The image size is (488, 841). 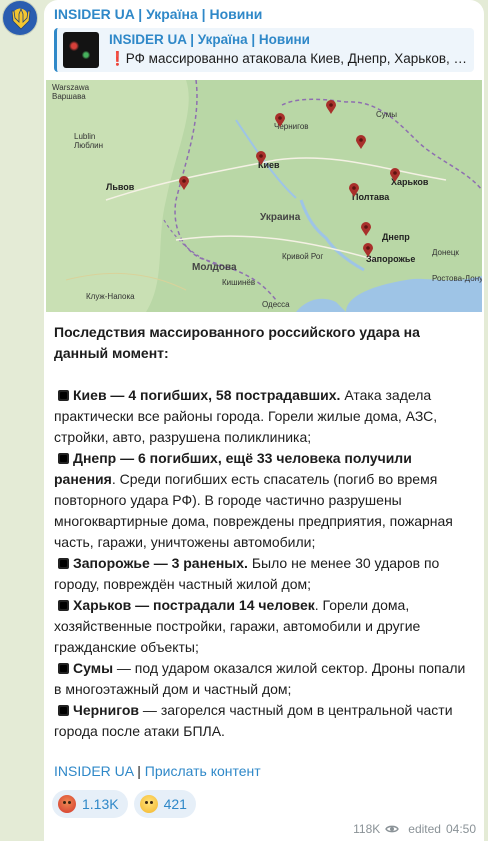 I want to click on map-label-warsaw: Варшава, so click(x=69, y=96).